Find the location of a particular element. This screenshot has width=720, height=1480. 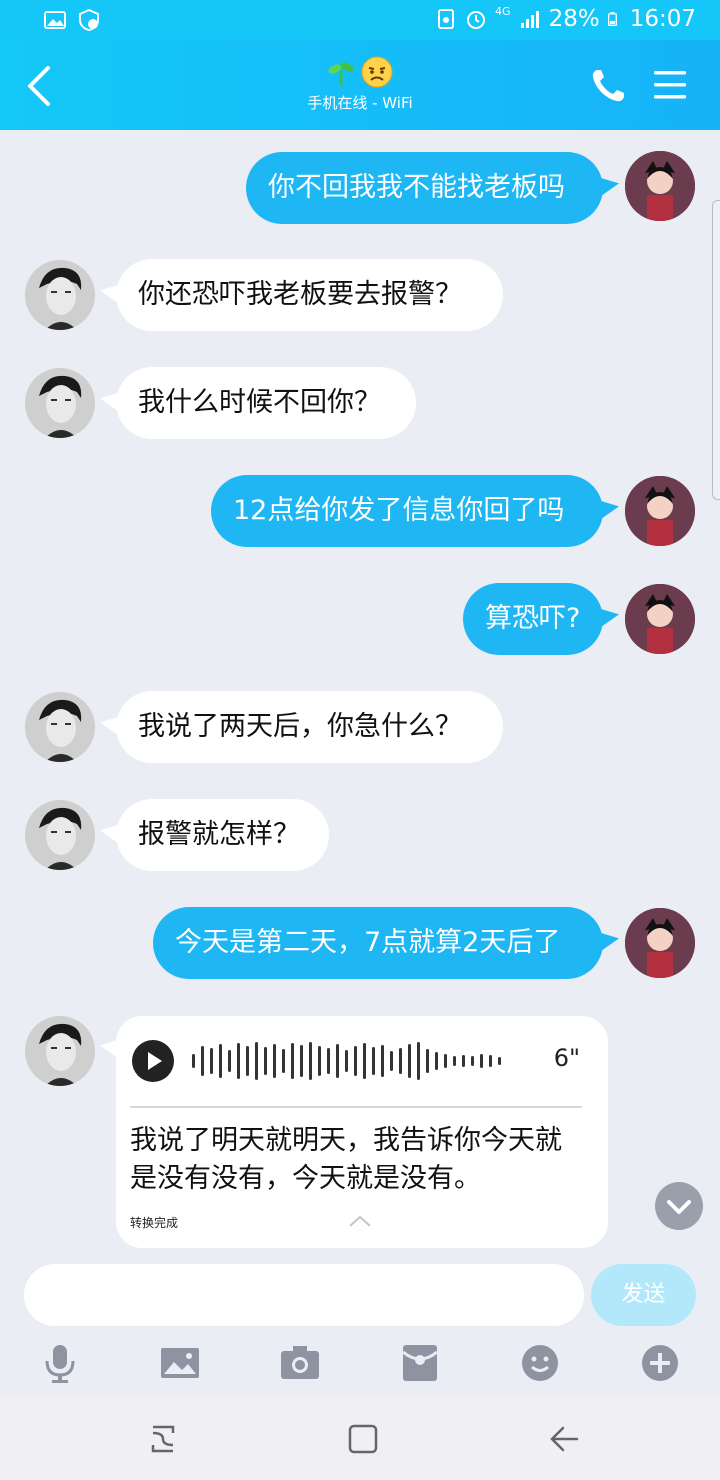

camera-icon is located at coordinates (300, 1362).